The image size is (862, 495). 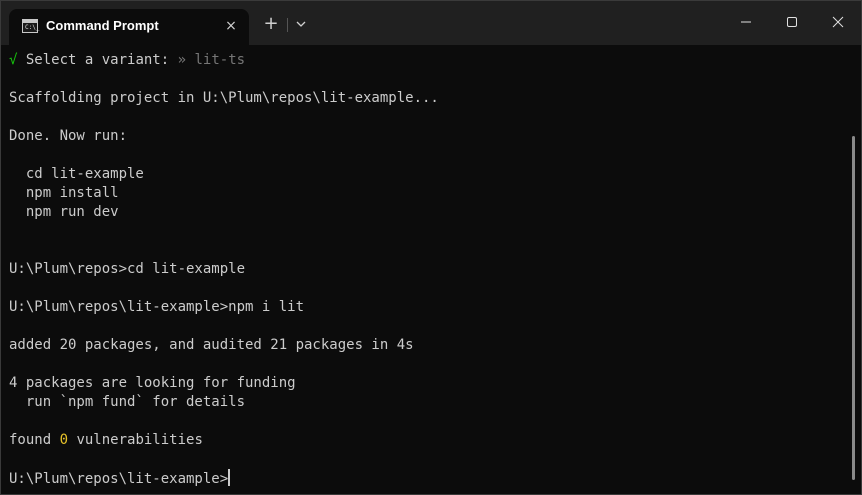 I want to click on select-arrow: », so click(x=182, y=60).